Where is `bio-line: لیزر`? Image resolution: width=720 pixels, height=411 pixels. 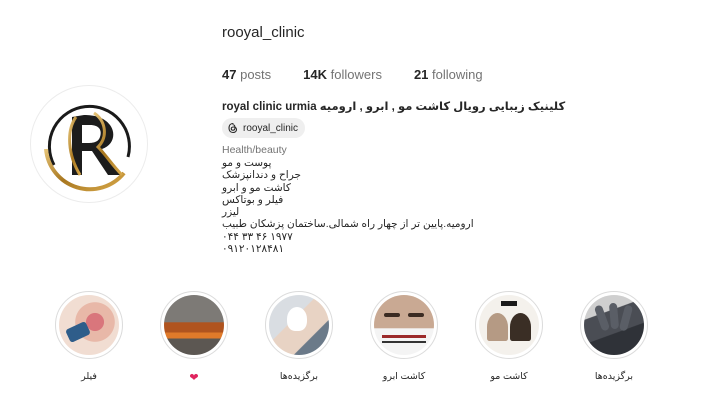 bio-line: لیزر is located at coordinates (231, 212).